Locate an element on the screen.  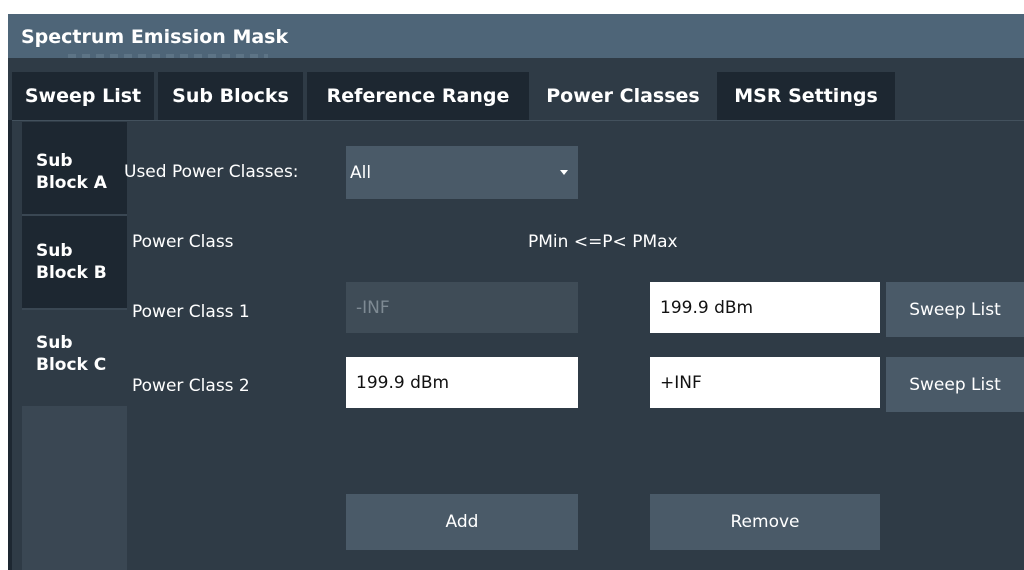
side-tab-sub-block-a-line1: Sub is located at coordinates (54, 161).